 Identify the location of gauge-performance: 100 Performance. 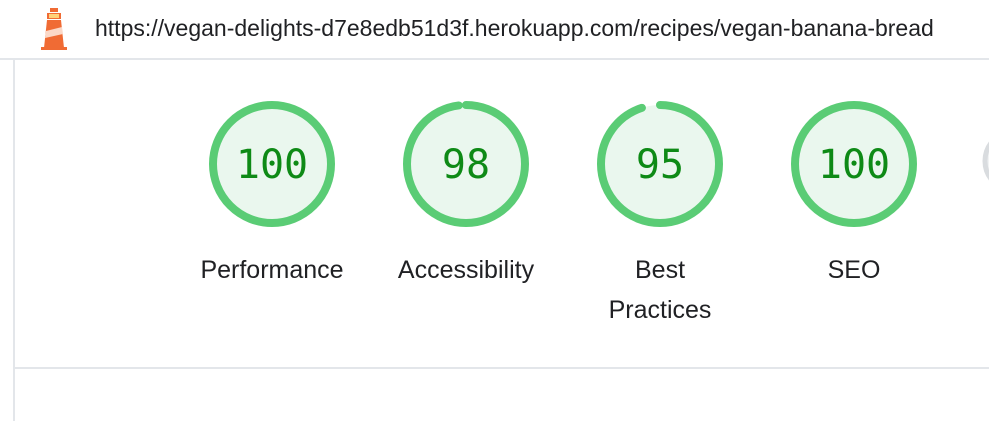
(272, 194).